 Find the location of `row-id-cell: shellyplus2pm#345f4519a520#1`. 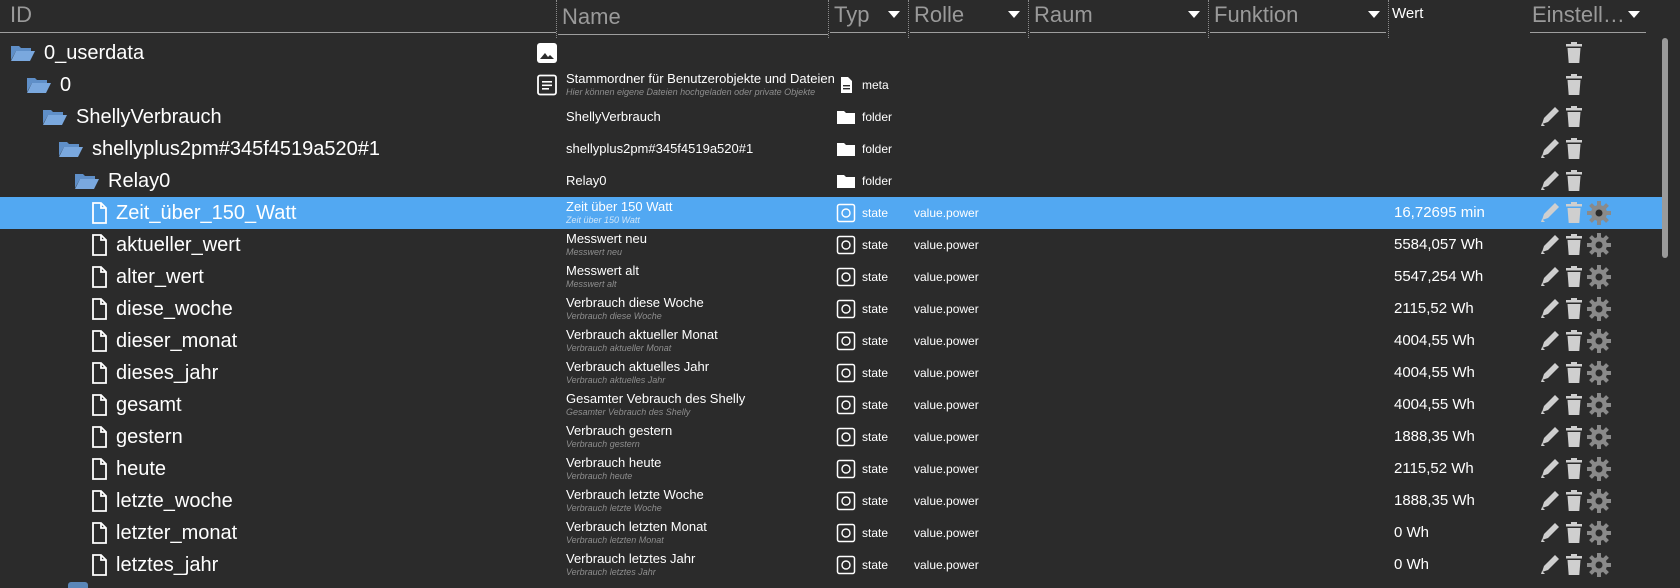

row-id-cell: shellyplus2pm#345f4519a520#1 is located at coordinates (219, 149).